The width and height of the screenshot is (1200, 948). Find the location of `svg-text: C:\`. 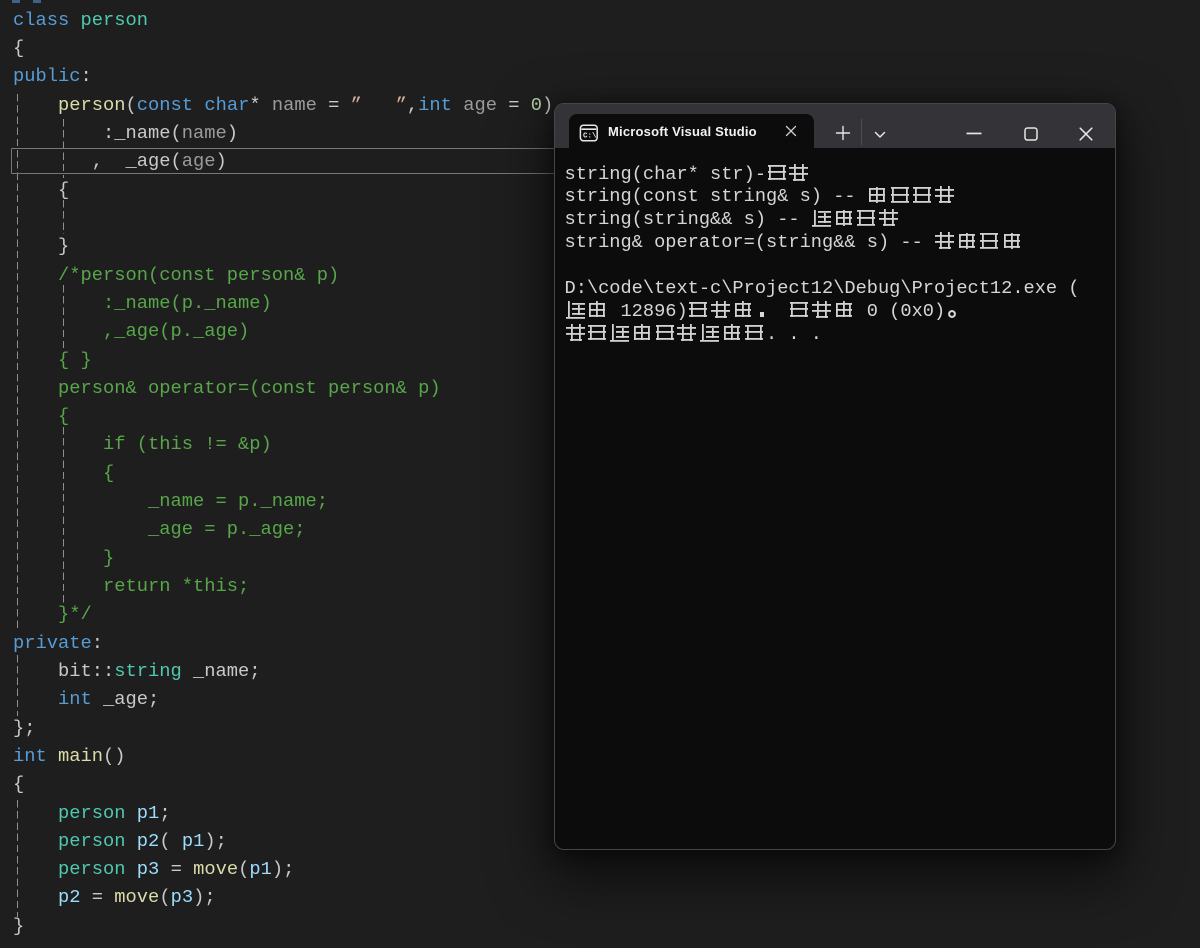

svg-text: C:\ is located at coordinates (590, 136).